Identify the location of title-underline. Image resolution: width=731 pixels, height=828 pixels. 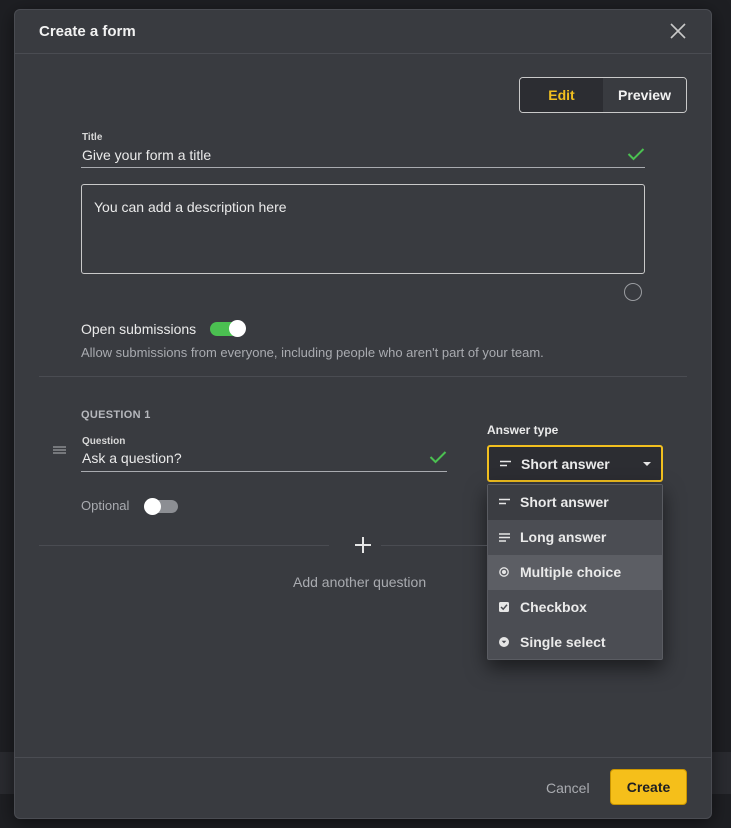
(363, 167).